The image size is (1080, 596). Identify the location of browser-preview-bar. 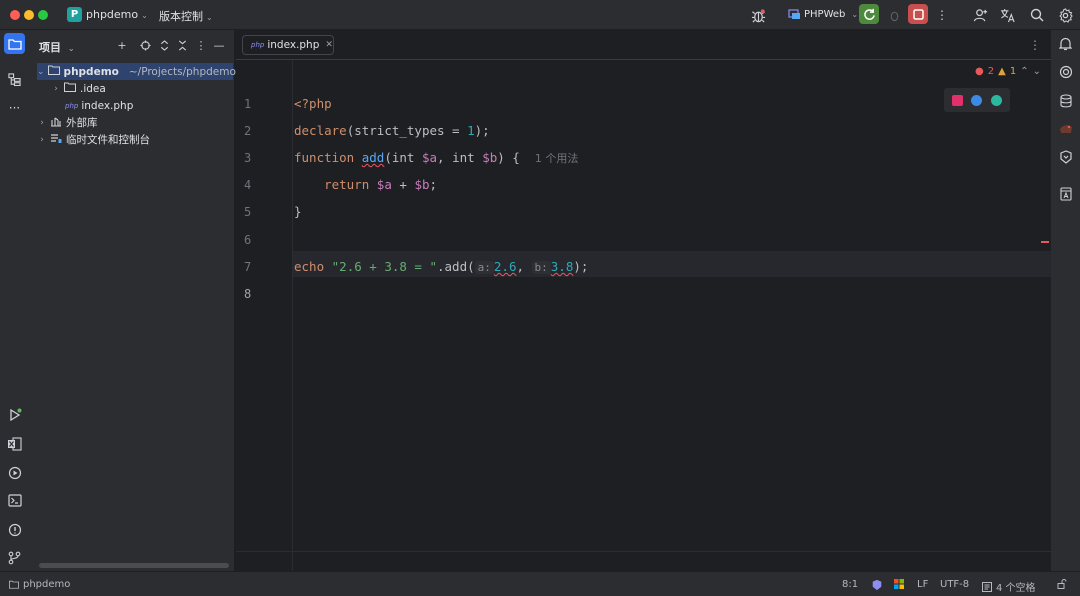
(977, 100).